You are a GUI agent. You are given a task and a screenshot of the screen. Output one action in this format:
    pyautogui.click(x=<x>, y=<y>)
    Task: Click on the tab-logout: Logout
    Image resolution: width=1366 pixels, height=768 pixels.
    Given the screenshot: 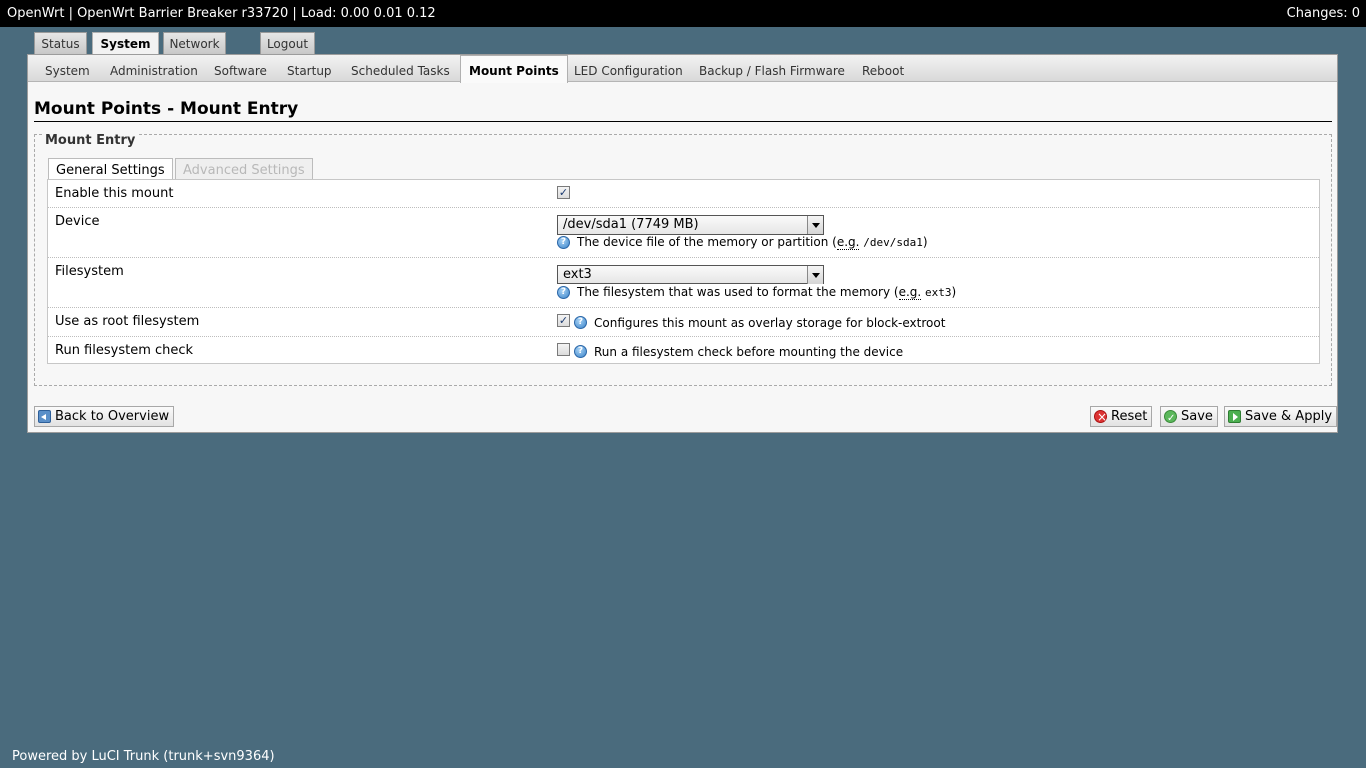 What is the action you would take?
    pyautogui.click(x=287, y=43)
    